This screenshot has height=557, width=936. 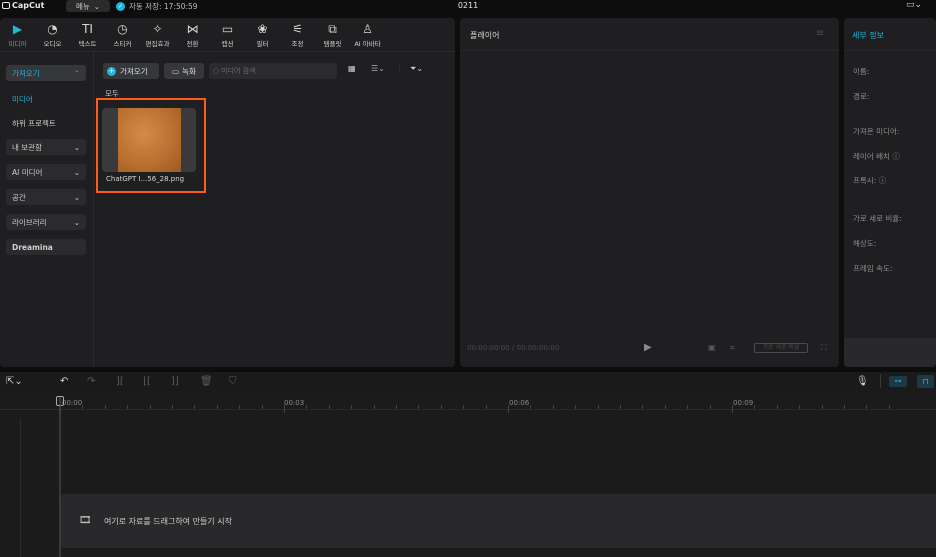 I want to click on drop-zone-text: 여기로 자료를 드래그하여 만들기 시작, so click(x=168, y=521).